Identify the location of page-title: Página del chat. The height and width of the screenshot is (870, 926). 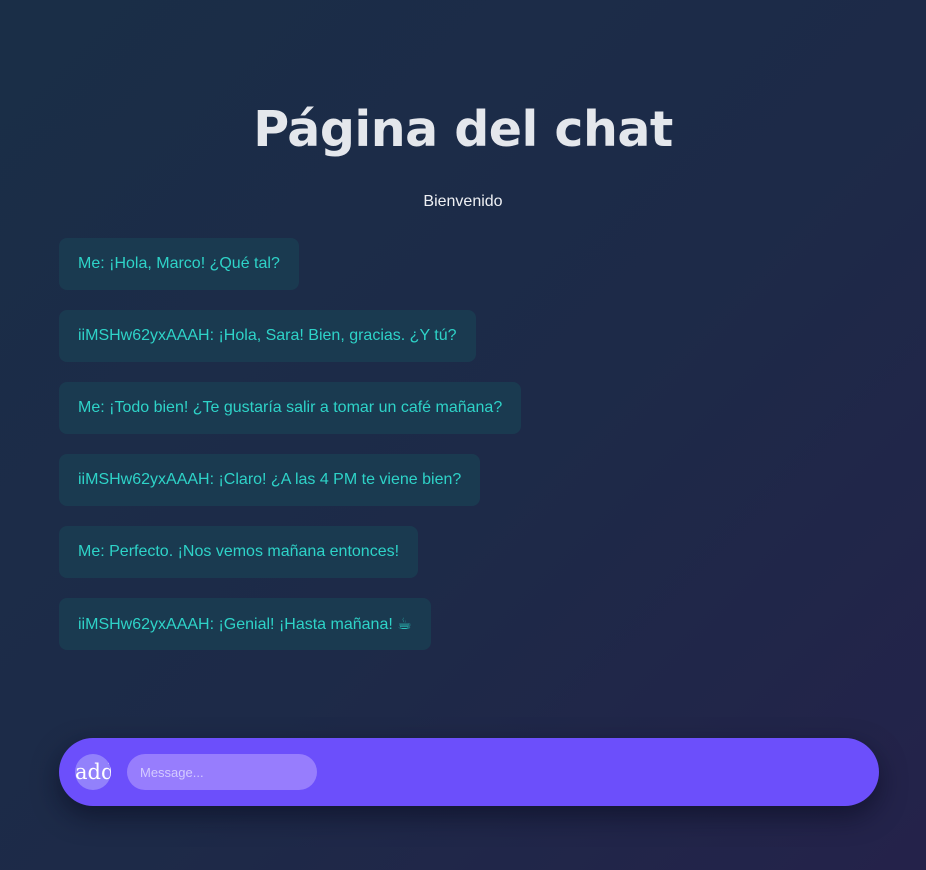
(463, 129).